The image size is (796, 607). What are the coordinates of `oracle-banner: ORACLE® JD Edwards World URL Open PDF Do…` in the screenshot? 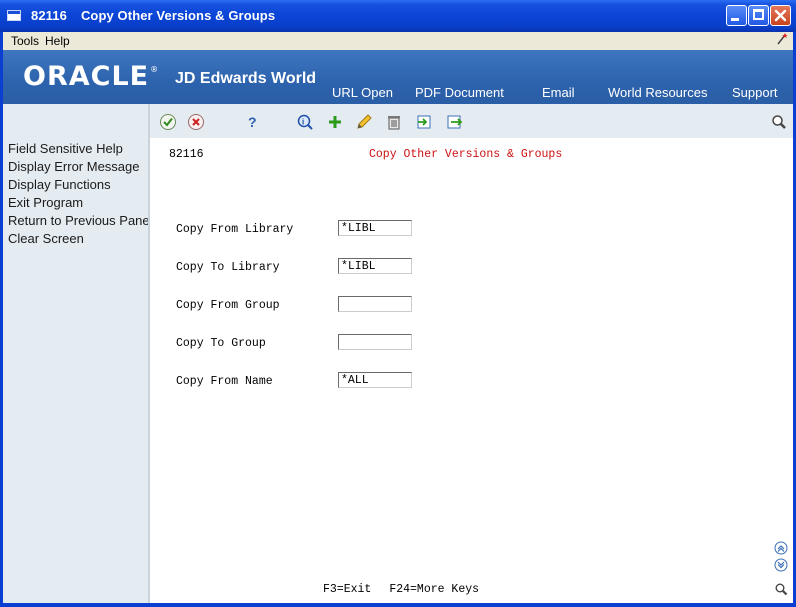 It's located at (398, 77).